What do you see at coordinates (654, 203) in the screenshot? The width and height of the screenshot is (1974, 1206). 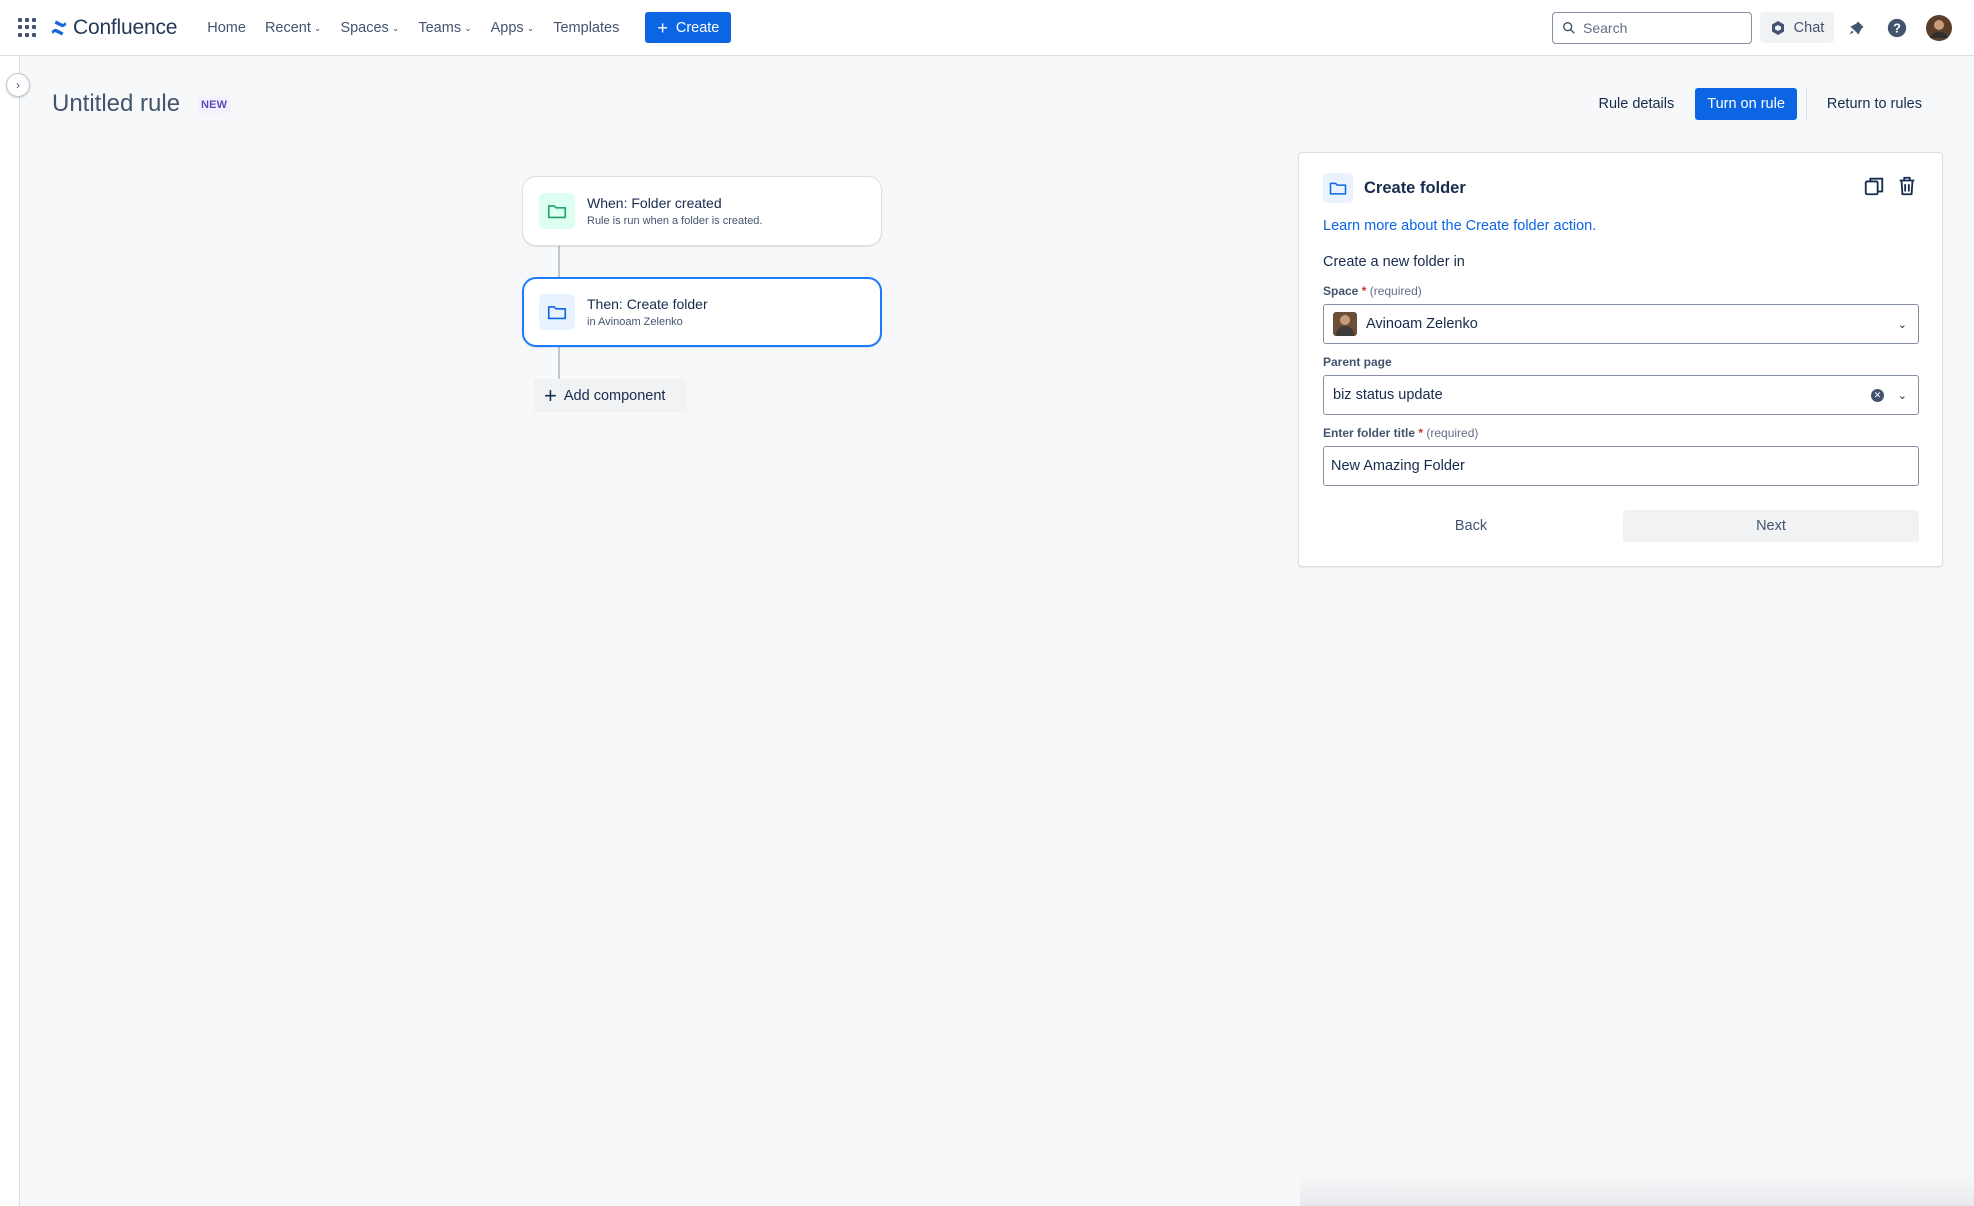 I see `trigger-title: When: Folder created` at bounding box center [654, 203].